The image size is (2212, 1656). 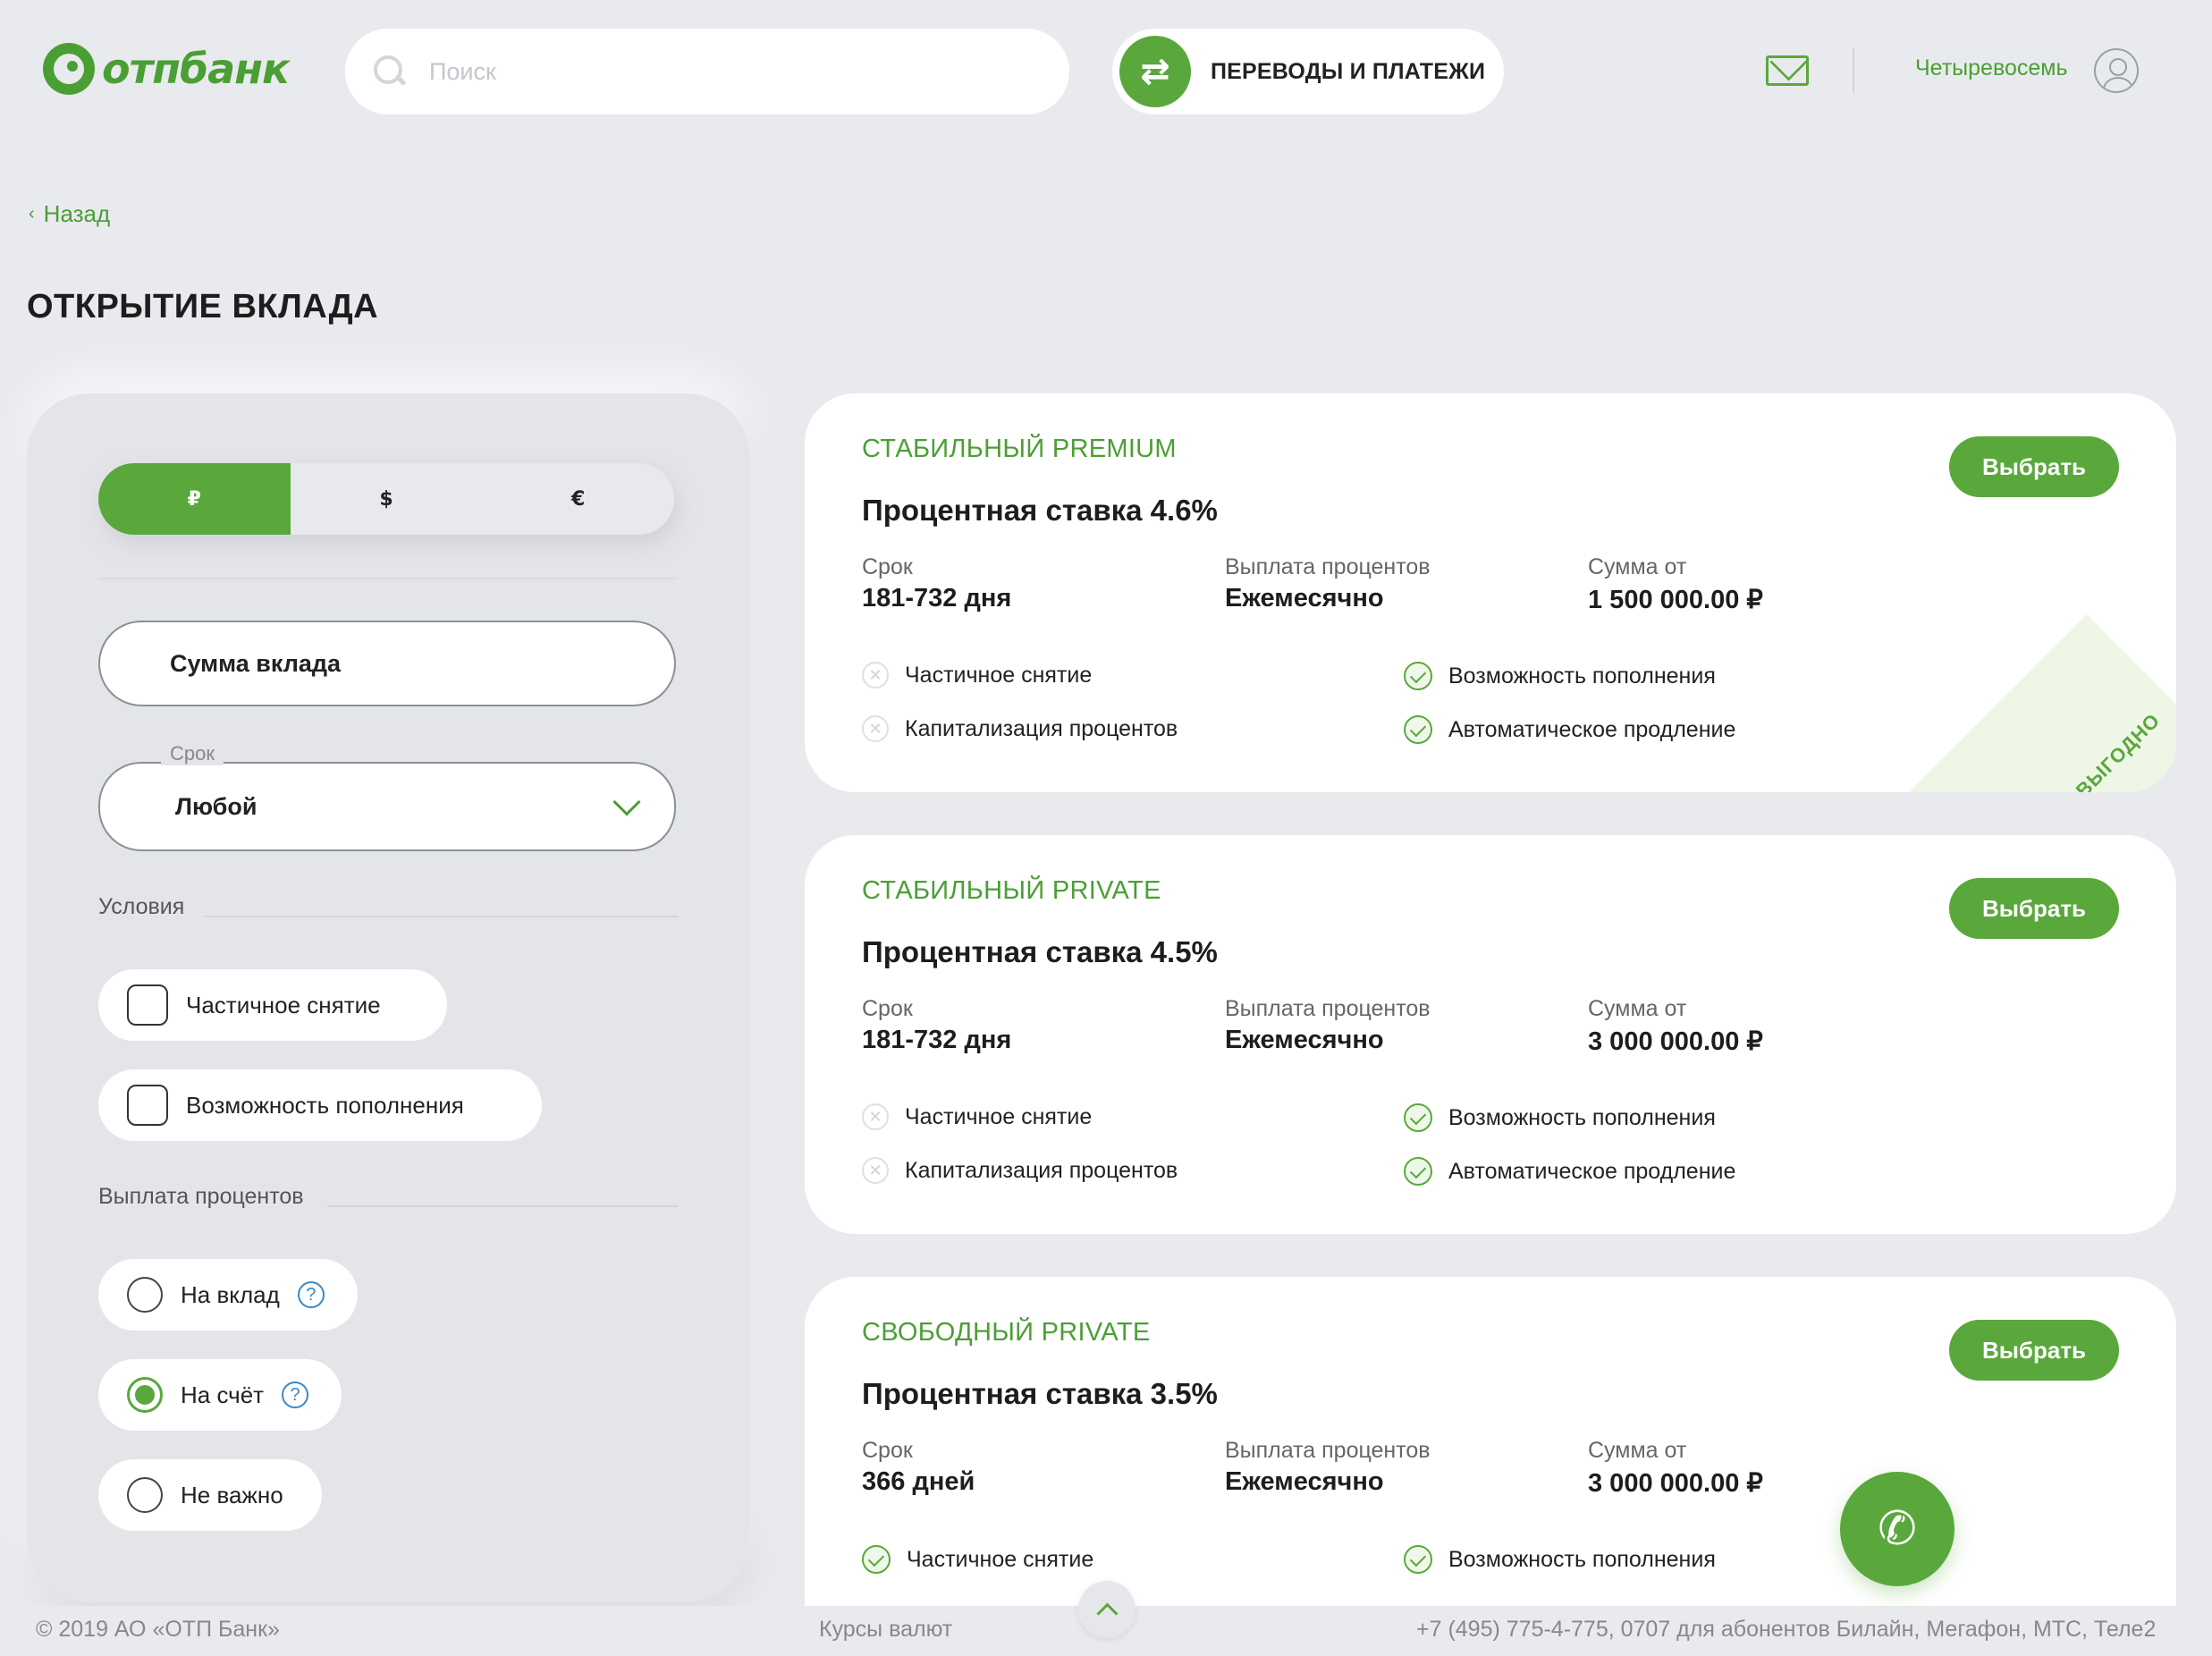 What do you see at coordinates (158, 1630) in the screenshot?
I see `footer-copyright: © 2019 АО «ОТП Банк»` at bounding box center [158, 1630].